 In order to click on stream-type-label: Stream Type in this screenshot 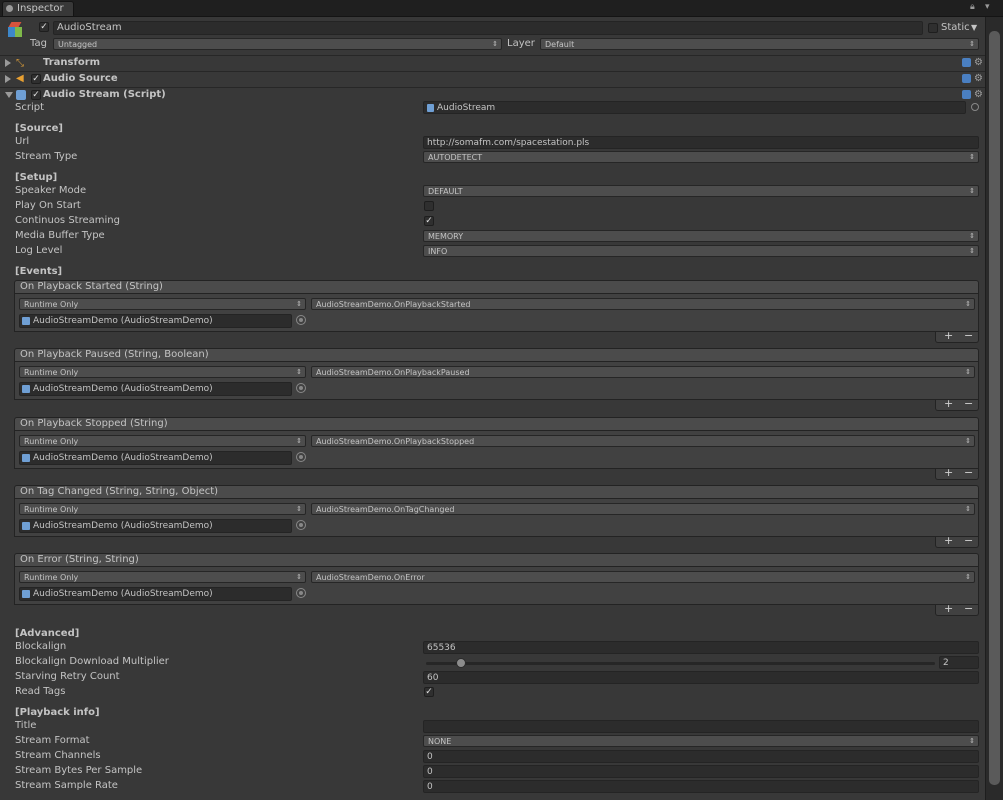, I will do `click(46, 156)`.